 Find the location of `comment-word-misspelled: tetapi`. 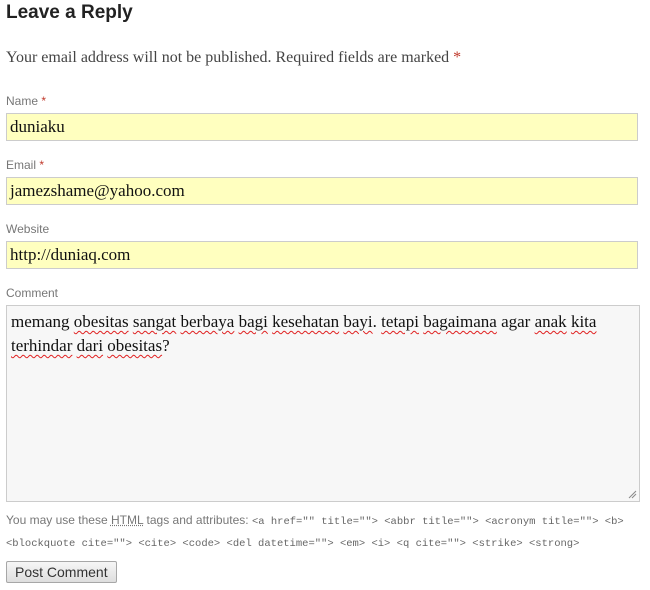

comment-word-misspelled: tetapi is located at coordinates (400, 321).